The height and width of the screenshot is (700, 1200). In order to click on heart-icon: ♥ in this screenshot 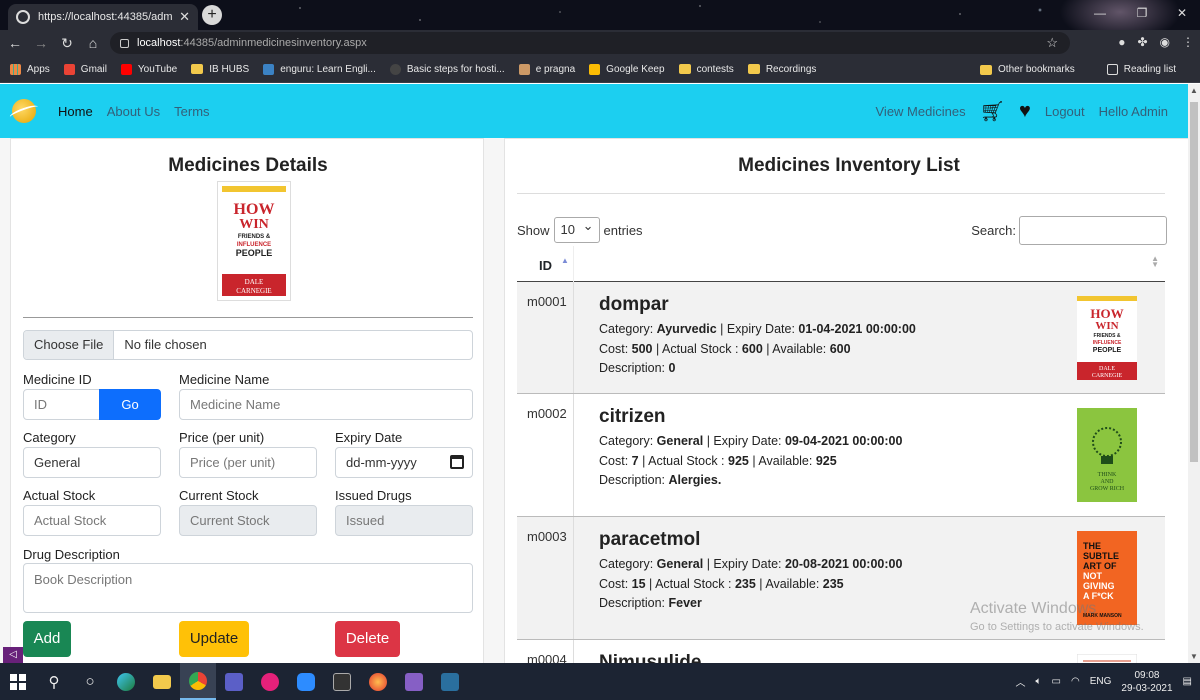, I will do `click(1025, 111)`.